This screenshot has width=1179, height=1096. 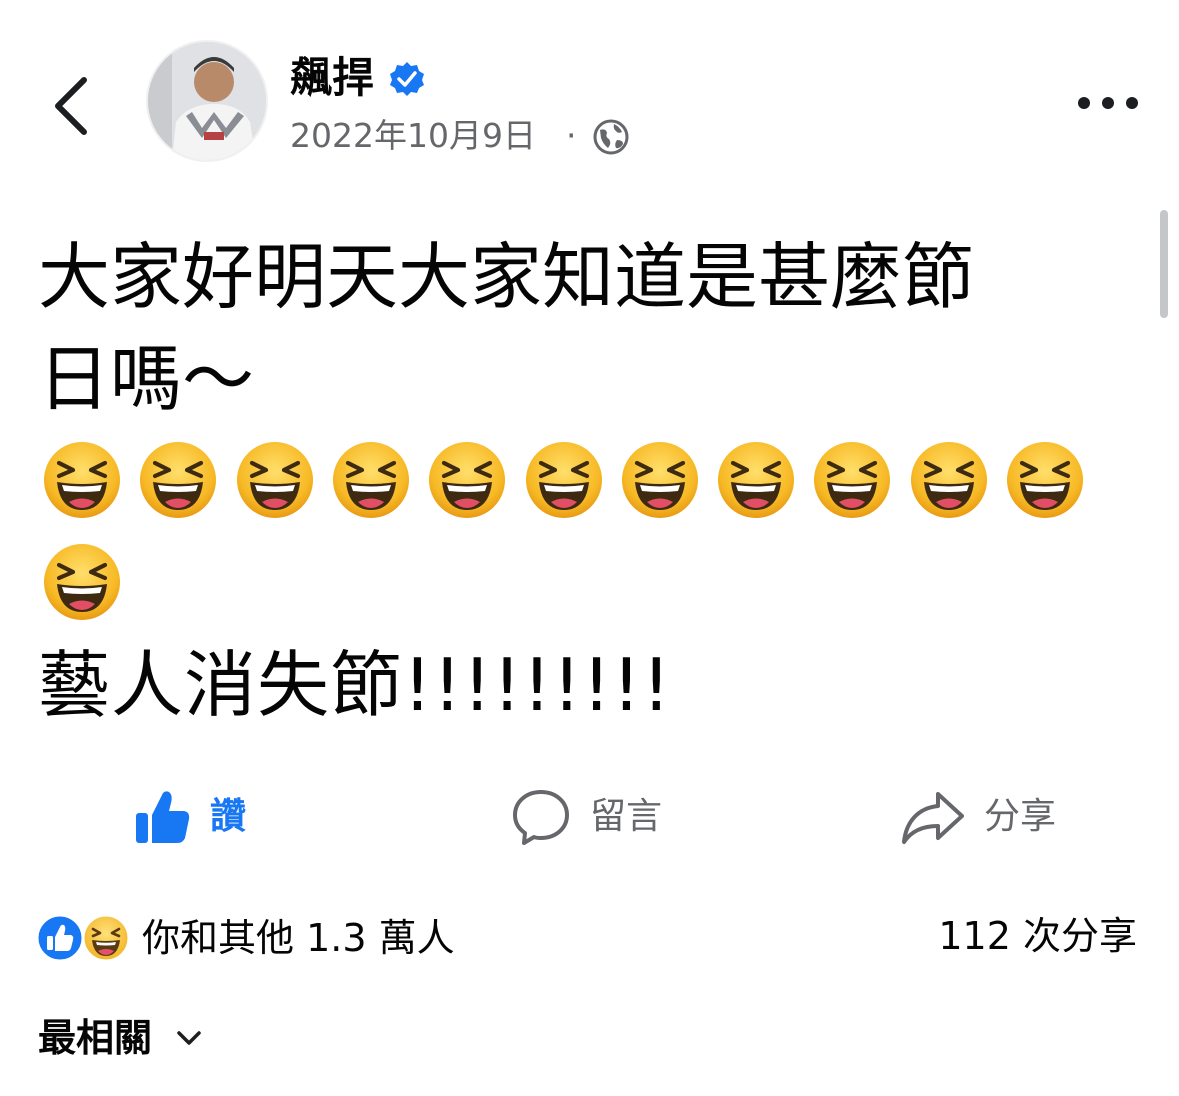 I want to click on reactions-summary: 你和其他 1.3 萬人, so click(x=244, y=938).